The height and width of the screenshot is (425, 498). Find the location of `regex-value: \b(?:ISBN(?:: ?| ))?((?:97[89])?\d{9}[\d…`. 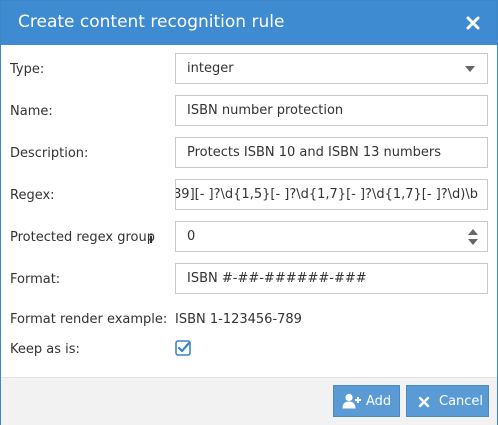

regex-value: \b(?:ISBN(?:: ?| ))?((?:97[89])?\d{9}[\d… is located at coordinates (326, 194).